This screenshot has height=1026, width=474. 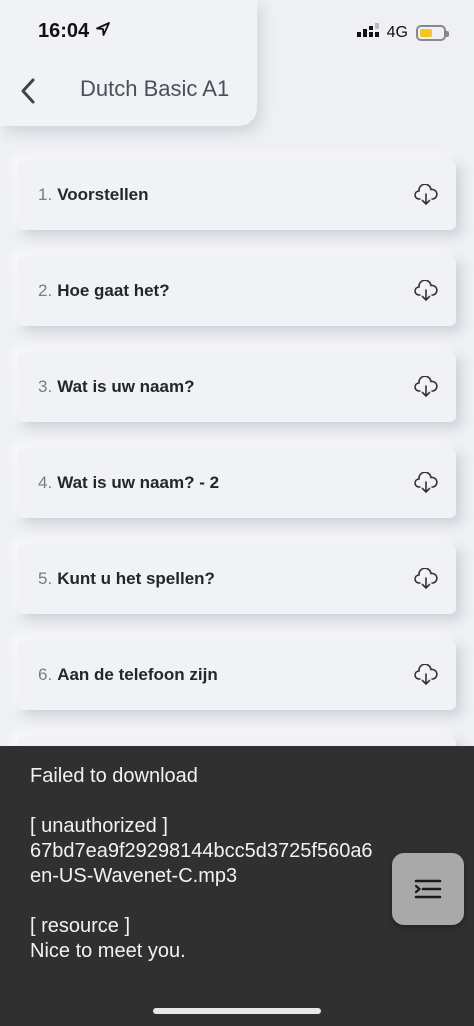 I want to click on lesson-title: Aan de telefoon zijn, so click(x=137, y=674).